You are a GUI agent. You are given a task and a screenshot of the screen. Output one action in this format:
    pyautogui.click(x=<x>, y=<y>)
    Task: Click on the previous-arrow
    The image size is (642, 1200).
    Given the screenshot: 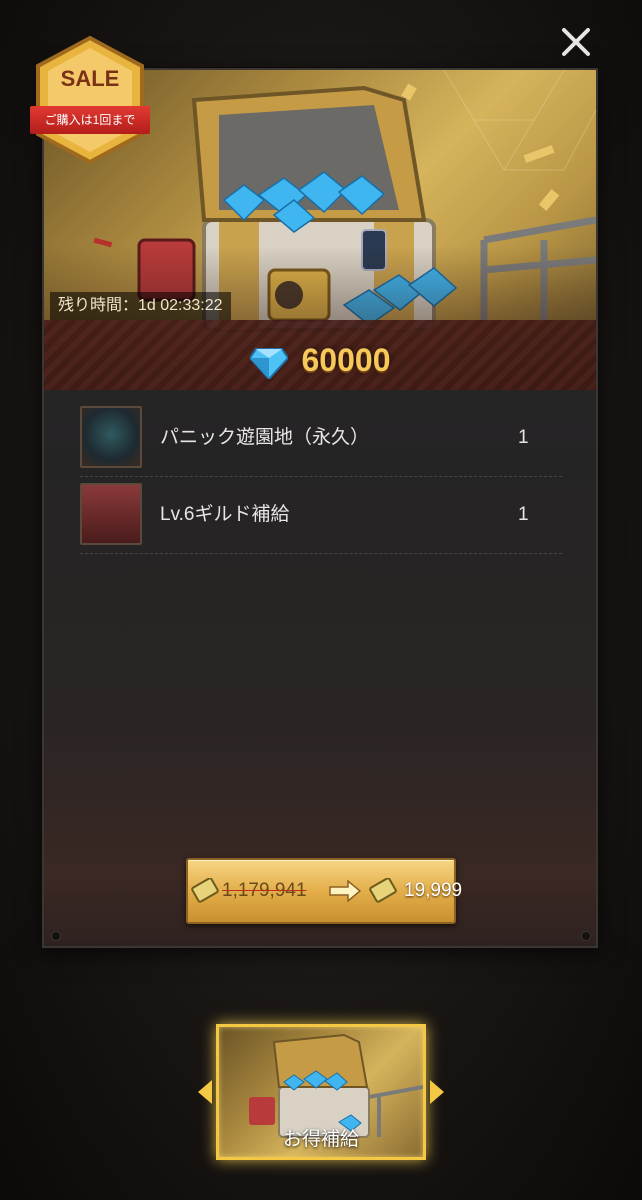 What is the action you would take?
    pyautogui.click(x=205, y=1092)
    